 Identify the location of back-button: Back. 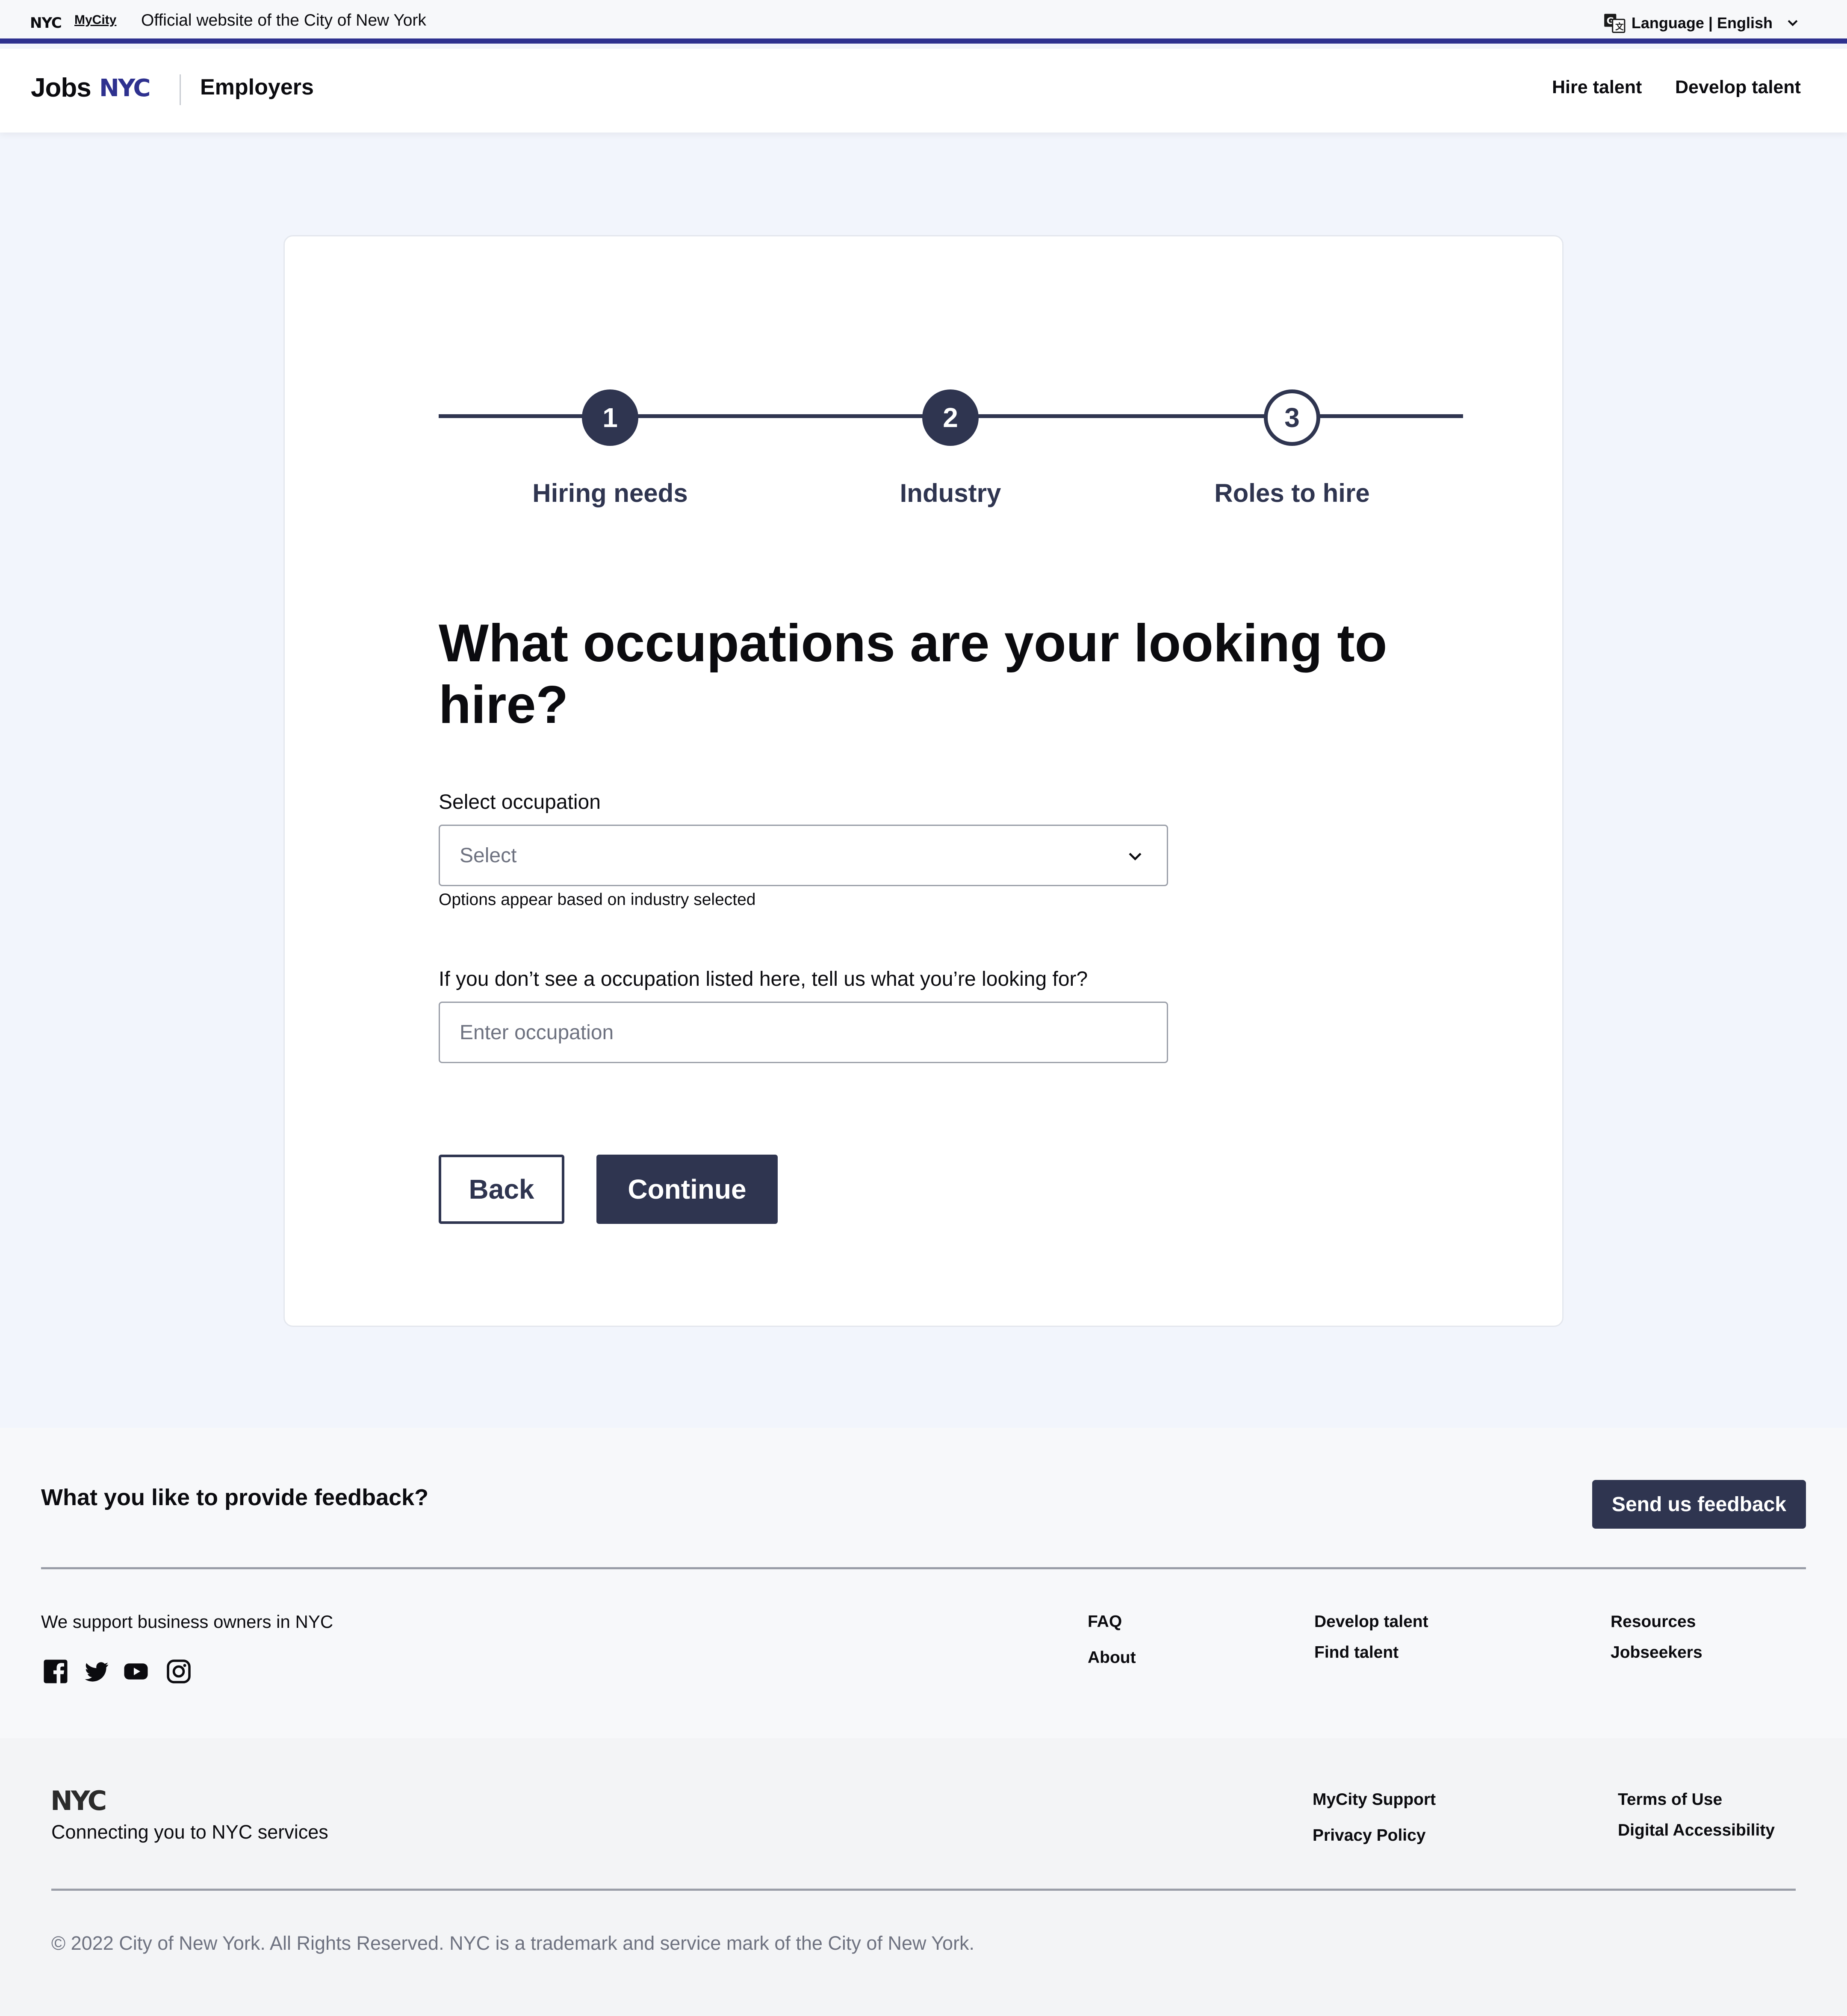
(502, 1189).